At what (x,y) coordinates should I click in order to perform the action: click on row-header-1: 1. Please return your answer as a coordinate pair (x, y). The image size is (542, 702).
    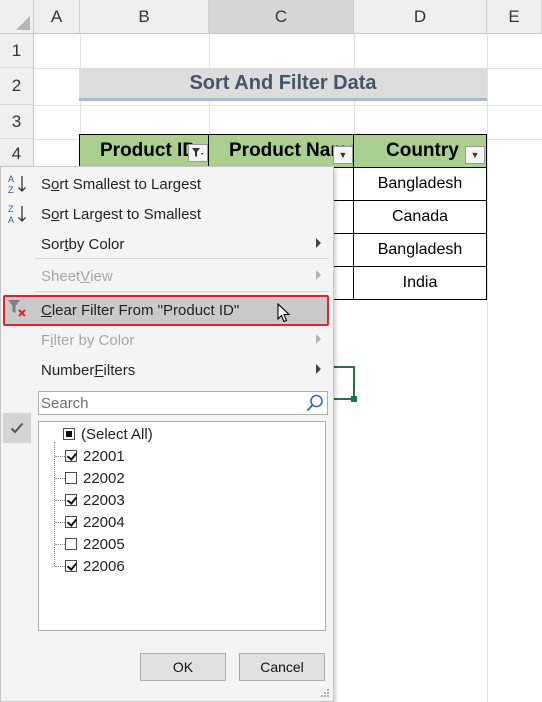
    Looking at the image, I should click on (17, 51).